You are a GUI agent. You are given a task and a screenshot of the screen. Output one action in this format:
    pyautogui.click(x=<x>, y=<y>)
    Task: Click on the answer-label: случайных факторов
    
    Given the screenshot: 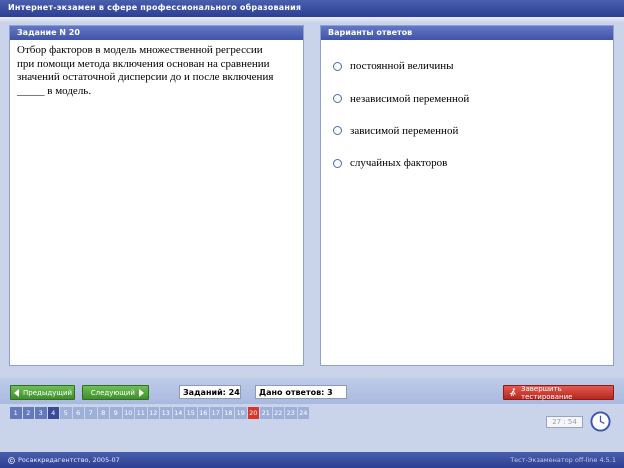 What is the action you would take?
    pyautogui.click(x=399, y=163)
    